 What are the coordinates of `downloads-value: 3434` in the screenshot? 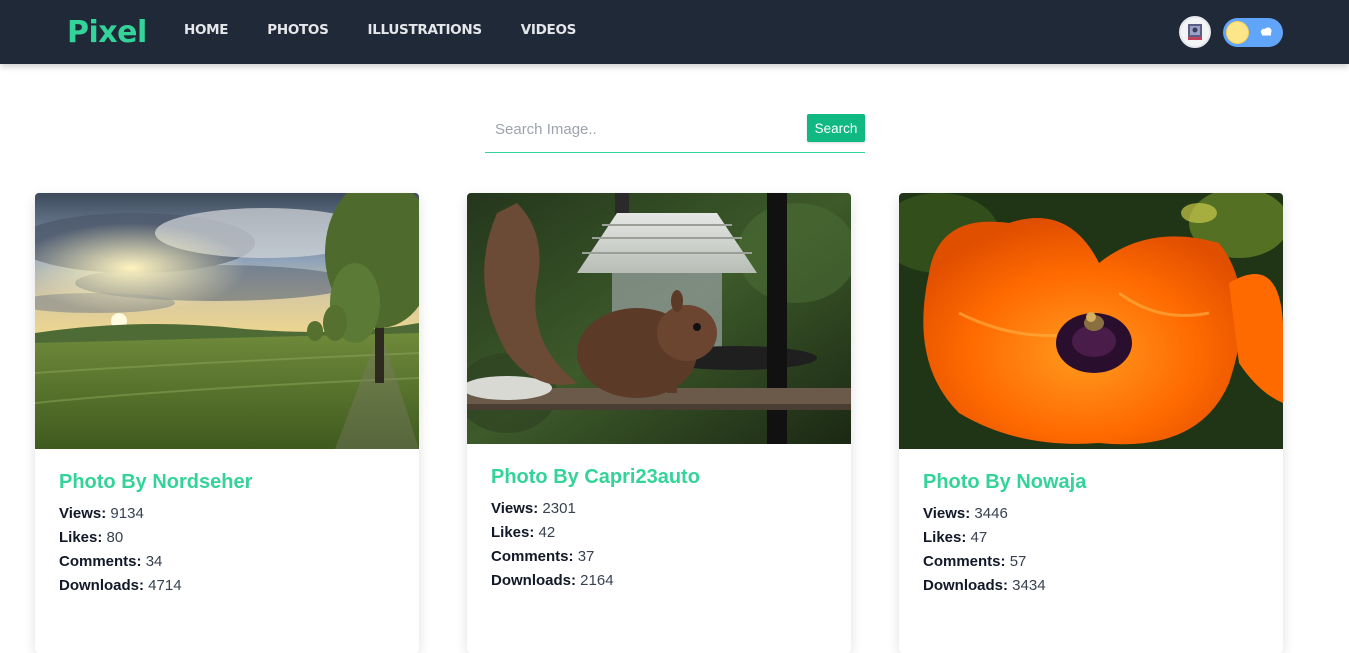 It's located at (1029, 585).